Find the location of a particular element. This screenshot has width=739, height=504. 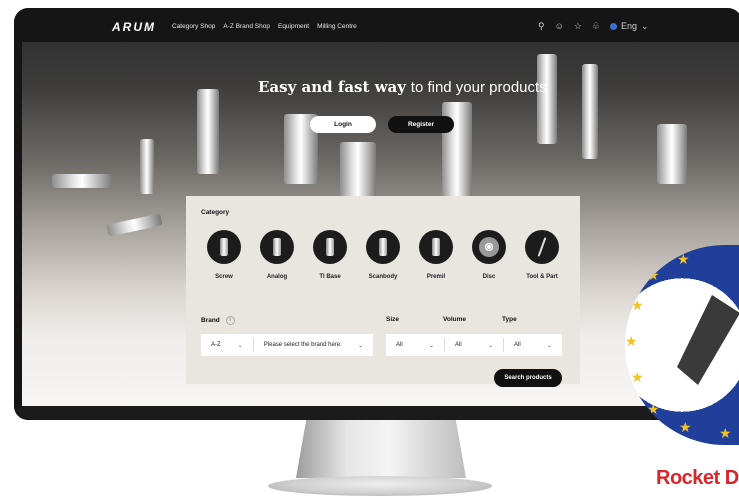

login-button: Login is located at coordinates (343, 124).